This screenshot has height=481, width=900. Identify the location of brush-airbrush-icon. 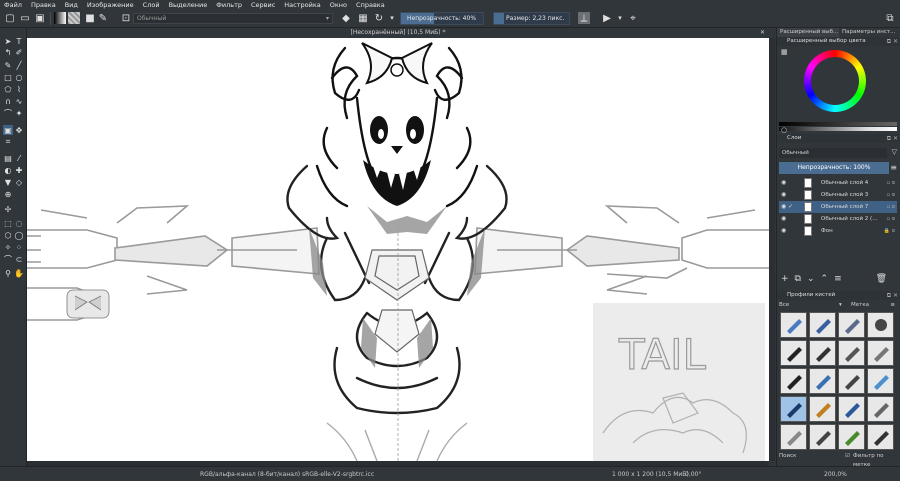
(822, 437).